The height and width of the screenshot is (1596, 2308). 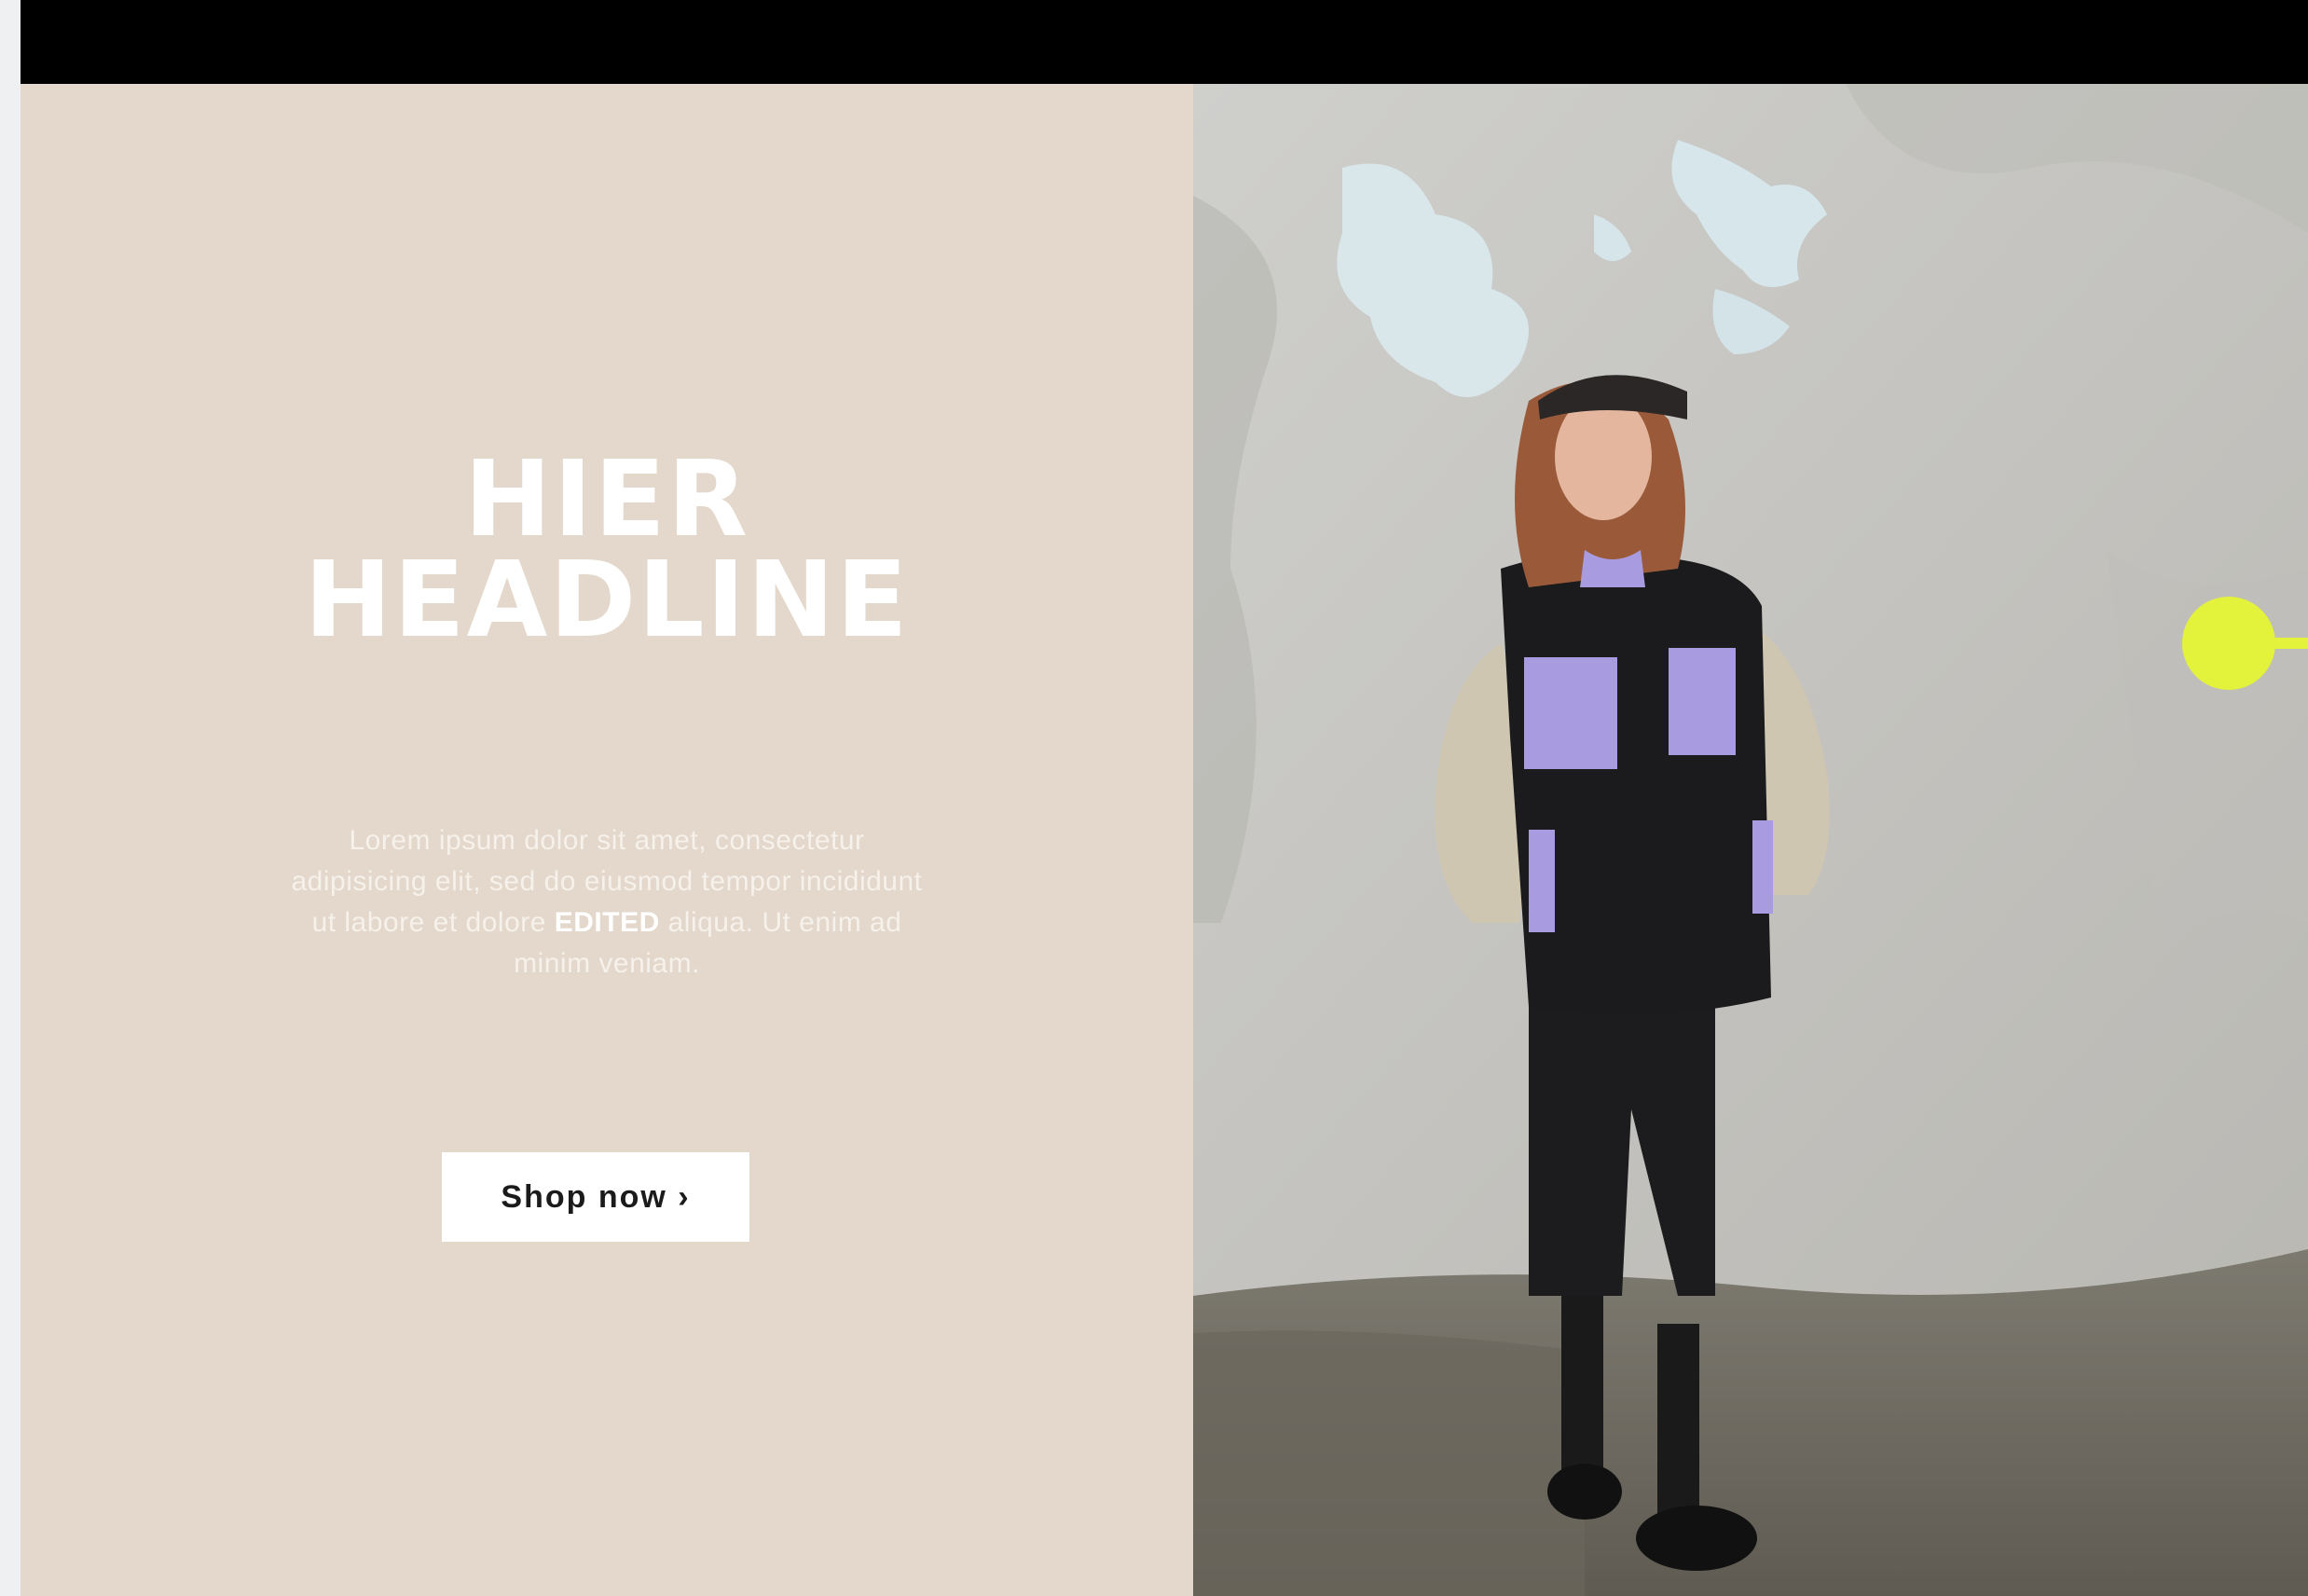 I want to click on left-edge-strip, so click(x=10, y=798).